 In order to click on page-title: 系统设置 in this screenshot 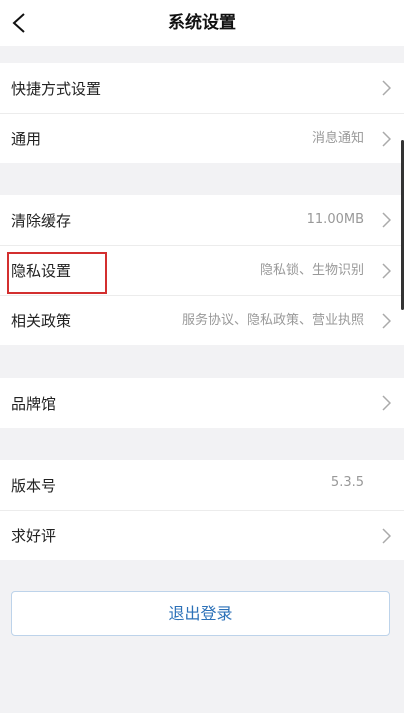, I will do `click(202, 23)`.